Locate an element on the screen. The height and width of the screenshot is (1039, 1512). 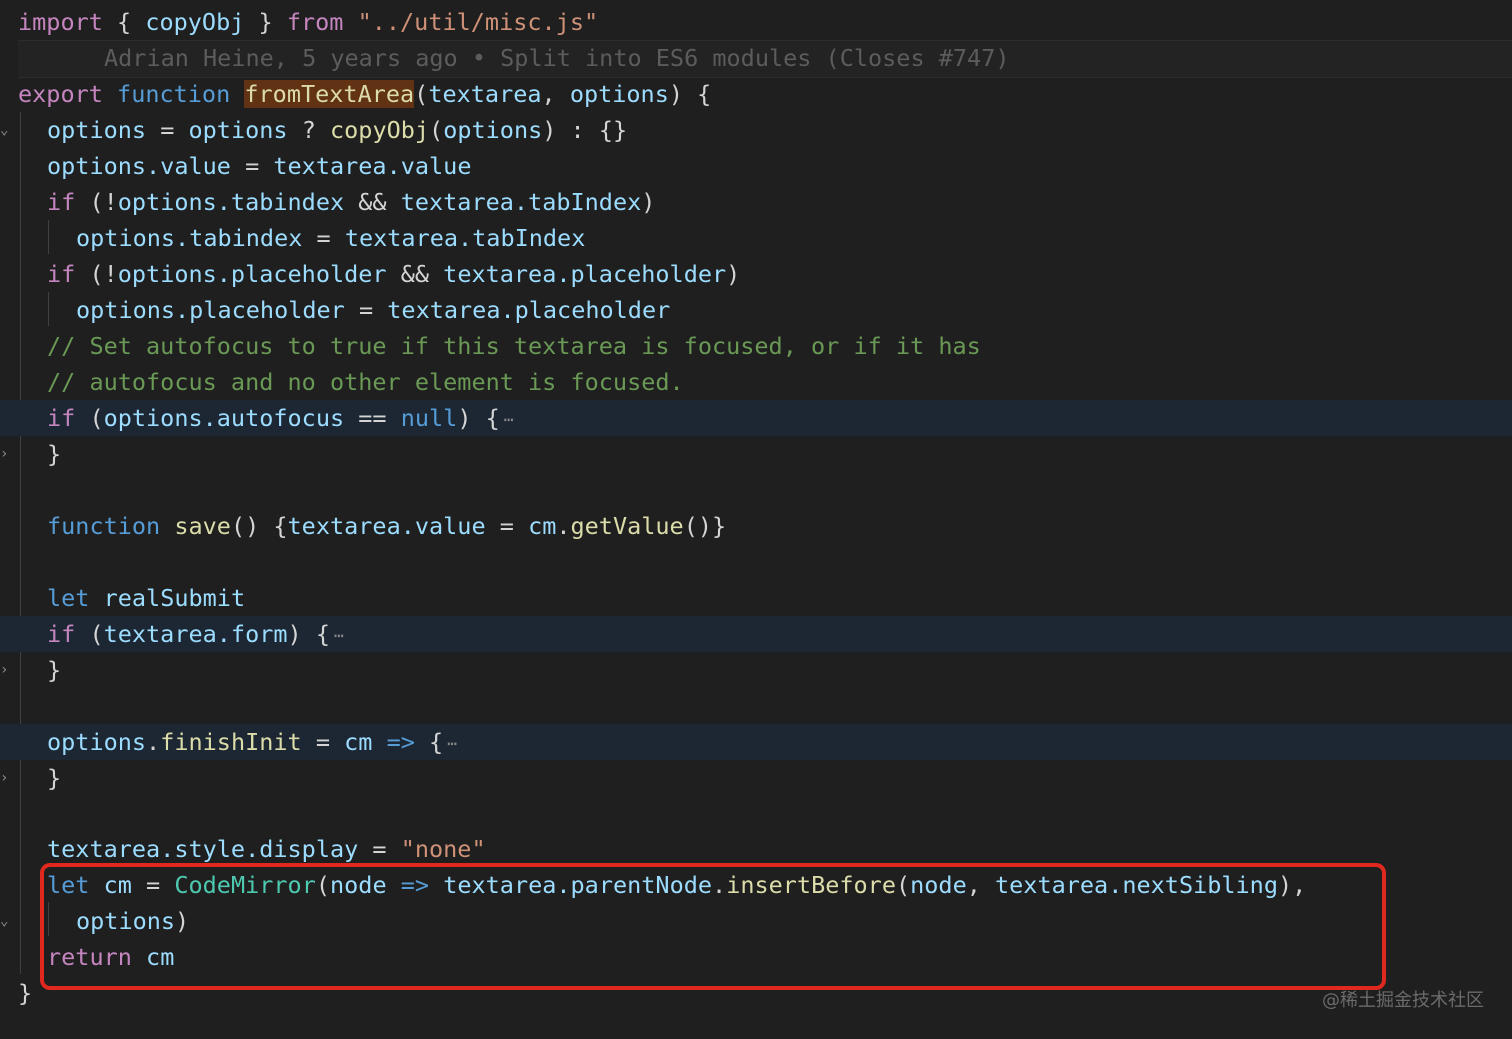
keyword: import is located at coordinates (60, 22).